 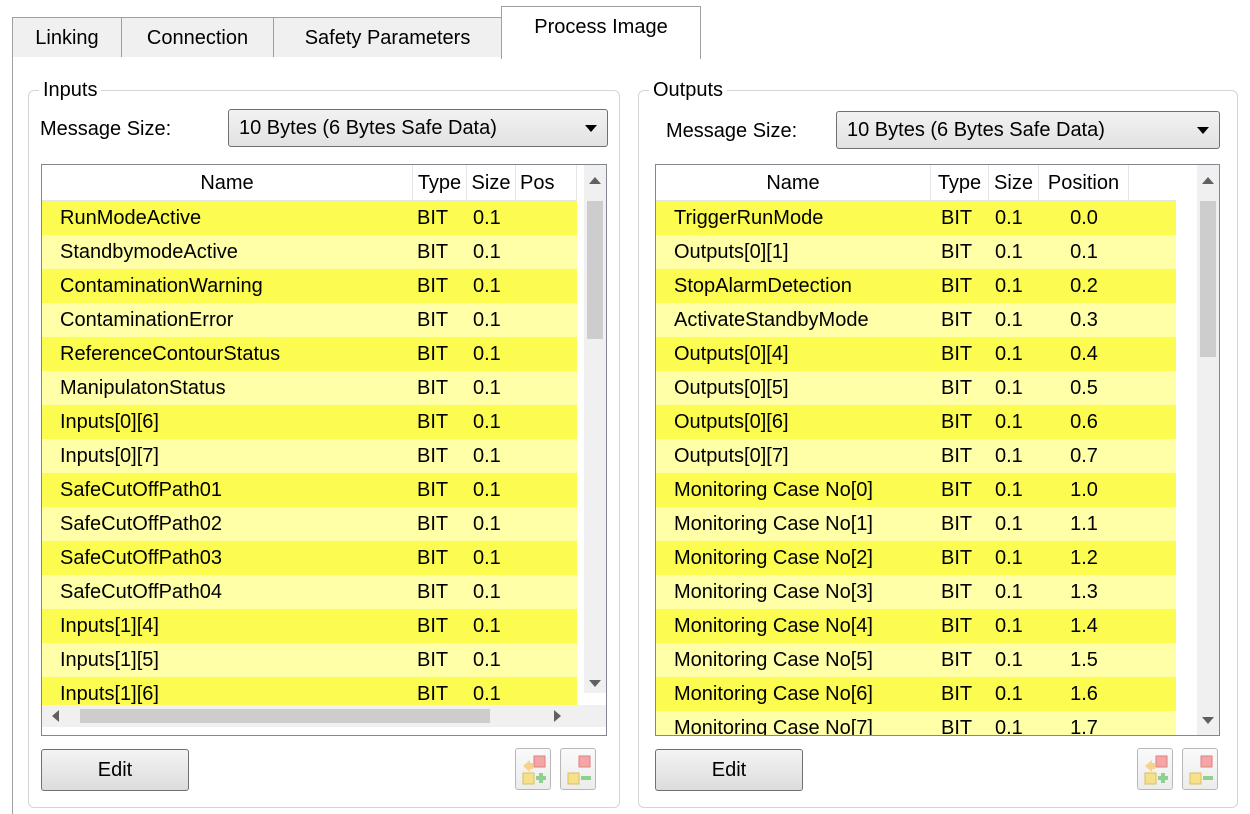 I want to click on inputs-list-header: Name Type Size Pos, so click(x=309, y=183).